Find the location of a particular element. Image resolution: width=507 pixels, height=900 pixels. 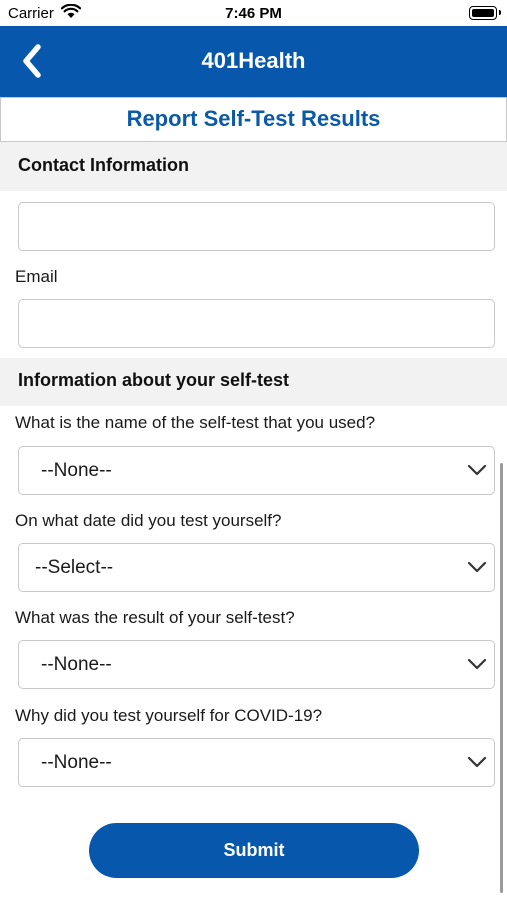

app-title: 401Health is located at coordinates (253, 60).